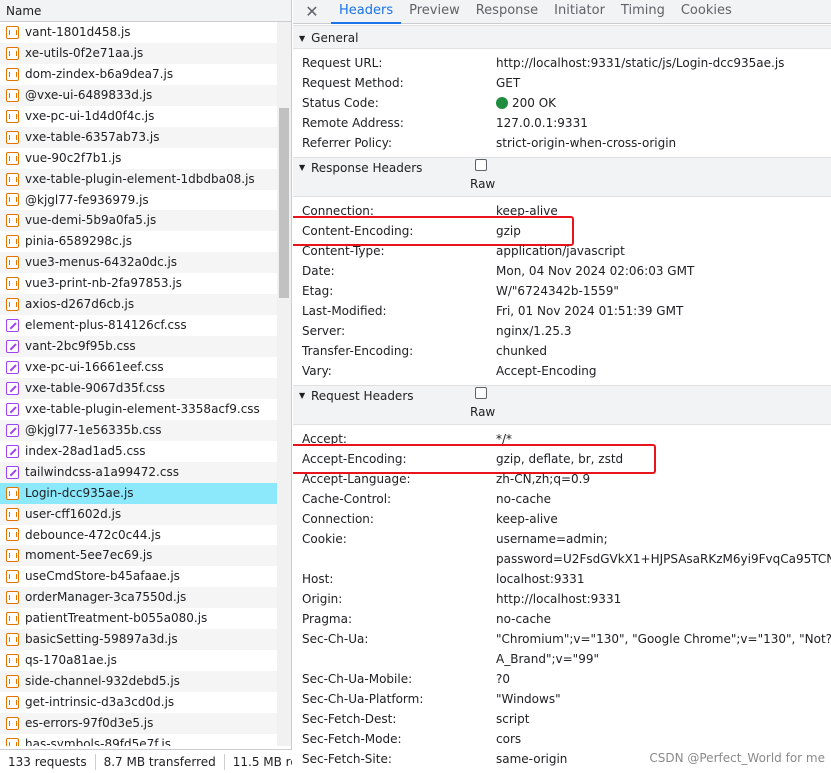  I want to click on header-row: Cookie: username=admin;, so click(562, 539).